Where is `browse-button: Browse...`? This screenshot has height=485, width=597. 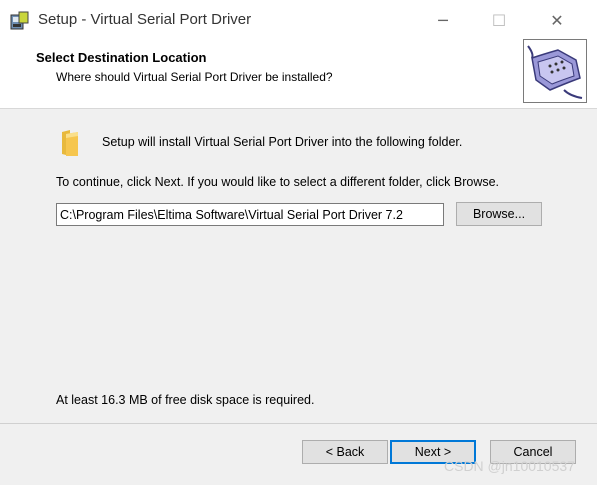
browse-button: Browse... is located at coordinates (499, 214).